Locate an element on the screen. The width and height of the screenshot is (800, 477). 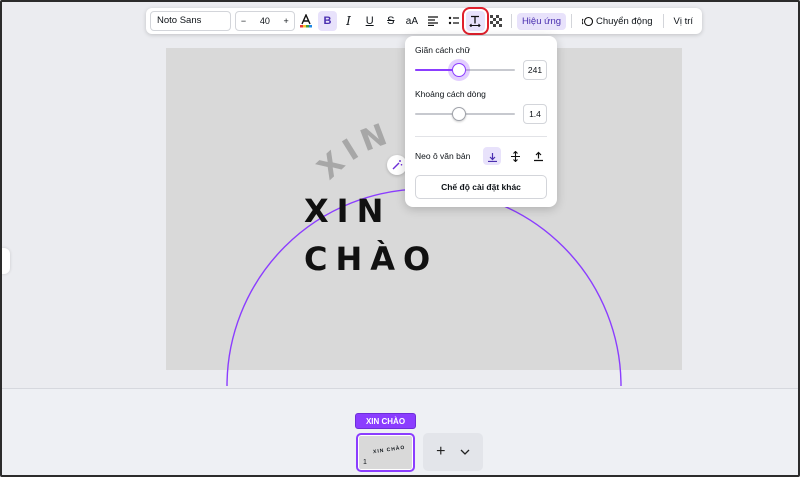
more-settings-button: Chế độ cài đặt khác is located at coordinates (481, 187).